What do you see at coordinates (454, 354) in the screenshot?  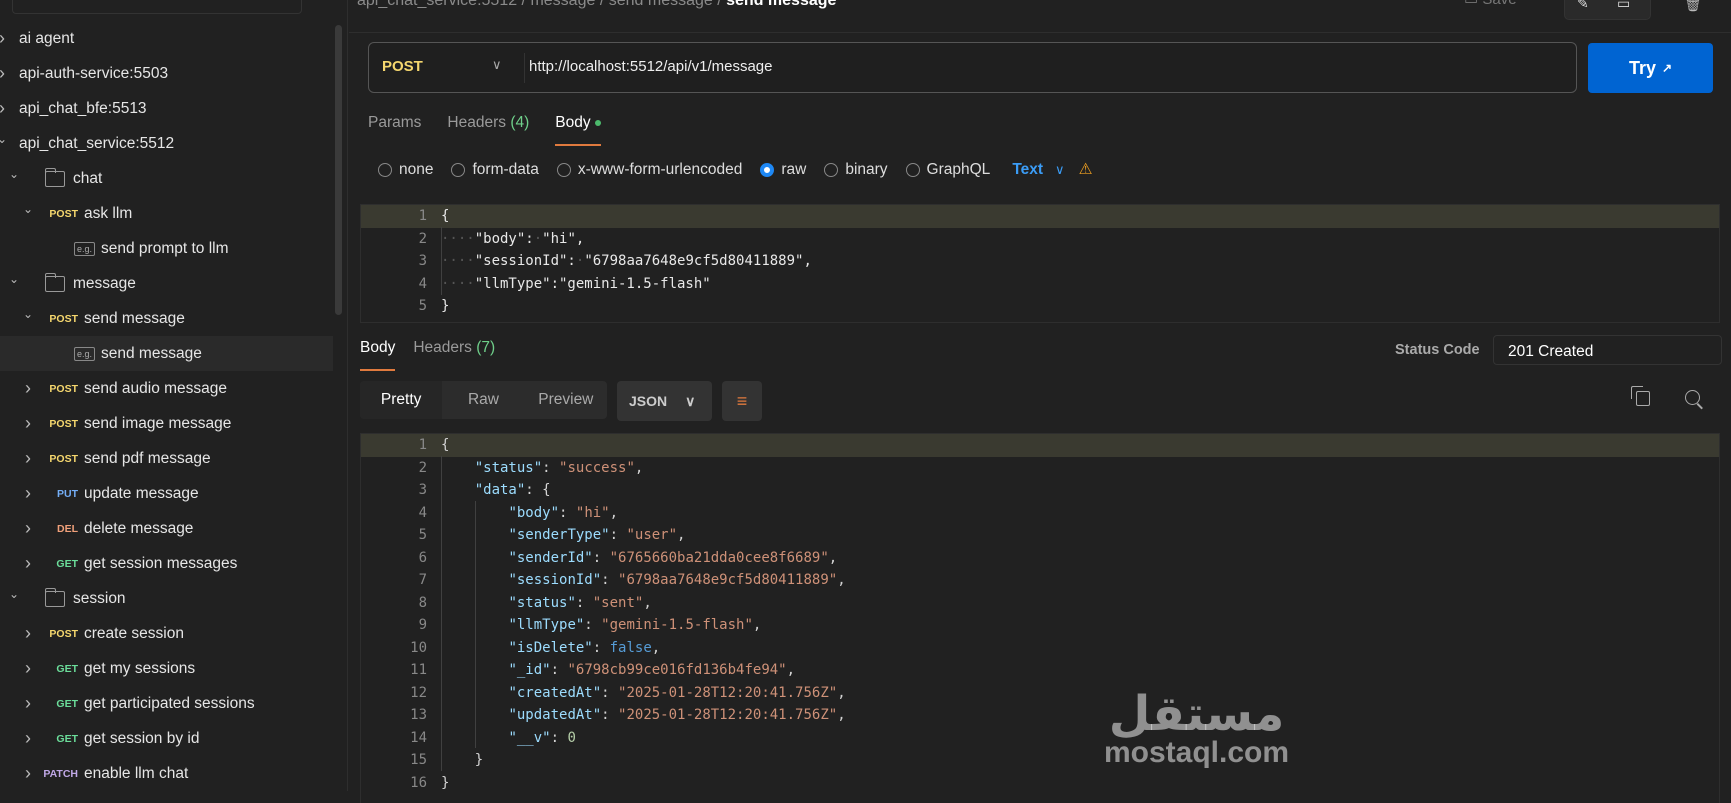 I see `tab-response-headers: Headers (7)` at bounding box center [454, 354].